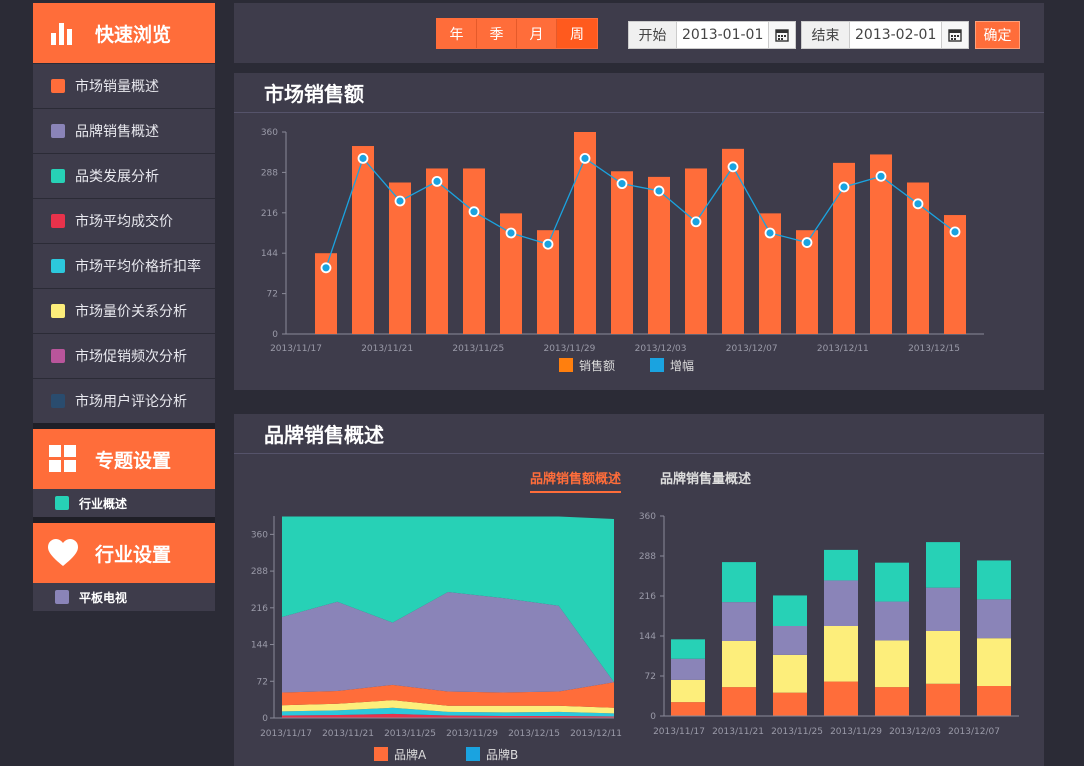 The image size is (1084, 766). I want to click on sidebar-item-6: 市场促销频次分析, so click(124, 355).